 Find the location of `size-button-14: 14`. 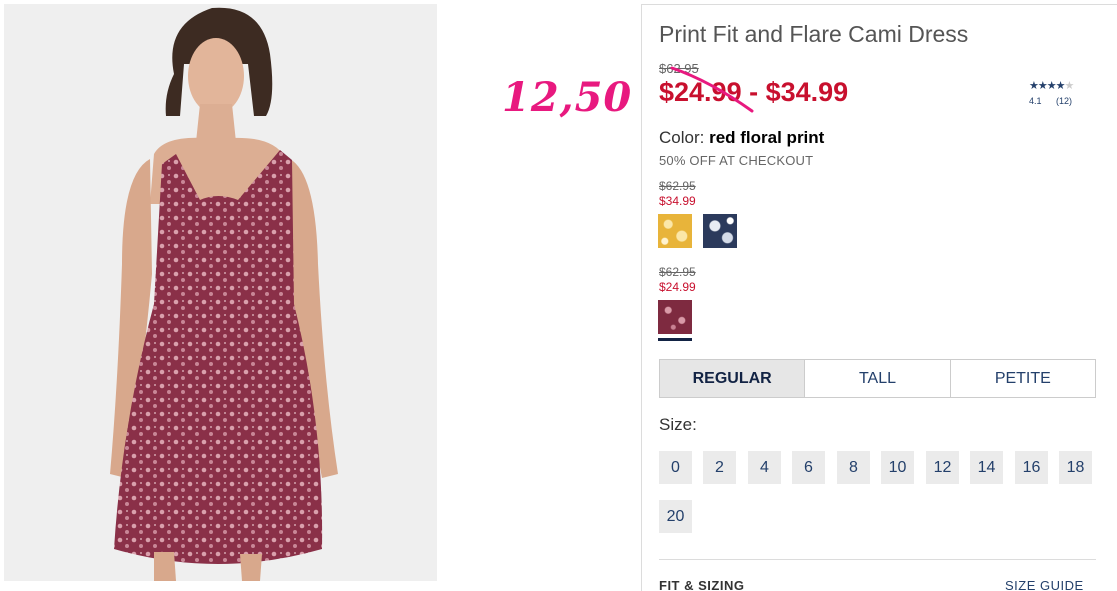

size-button-14: 14 is located at coordinates (986, 467).